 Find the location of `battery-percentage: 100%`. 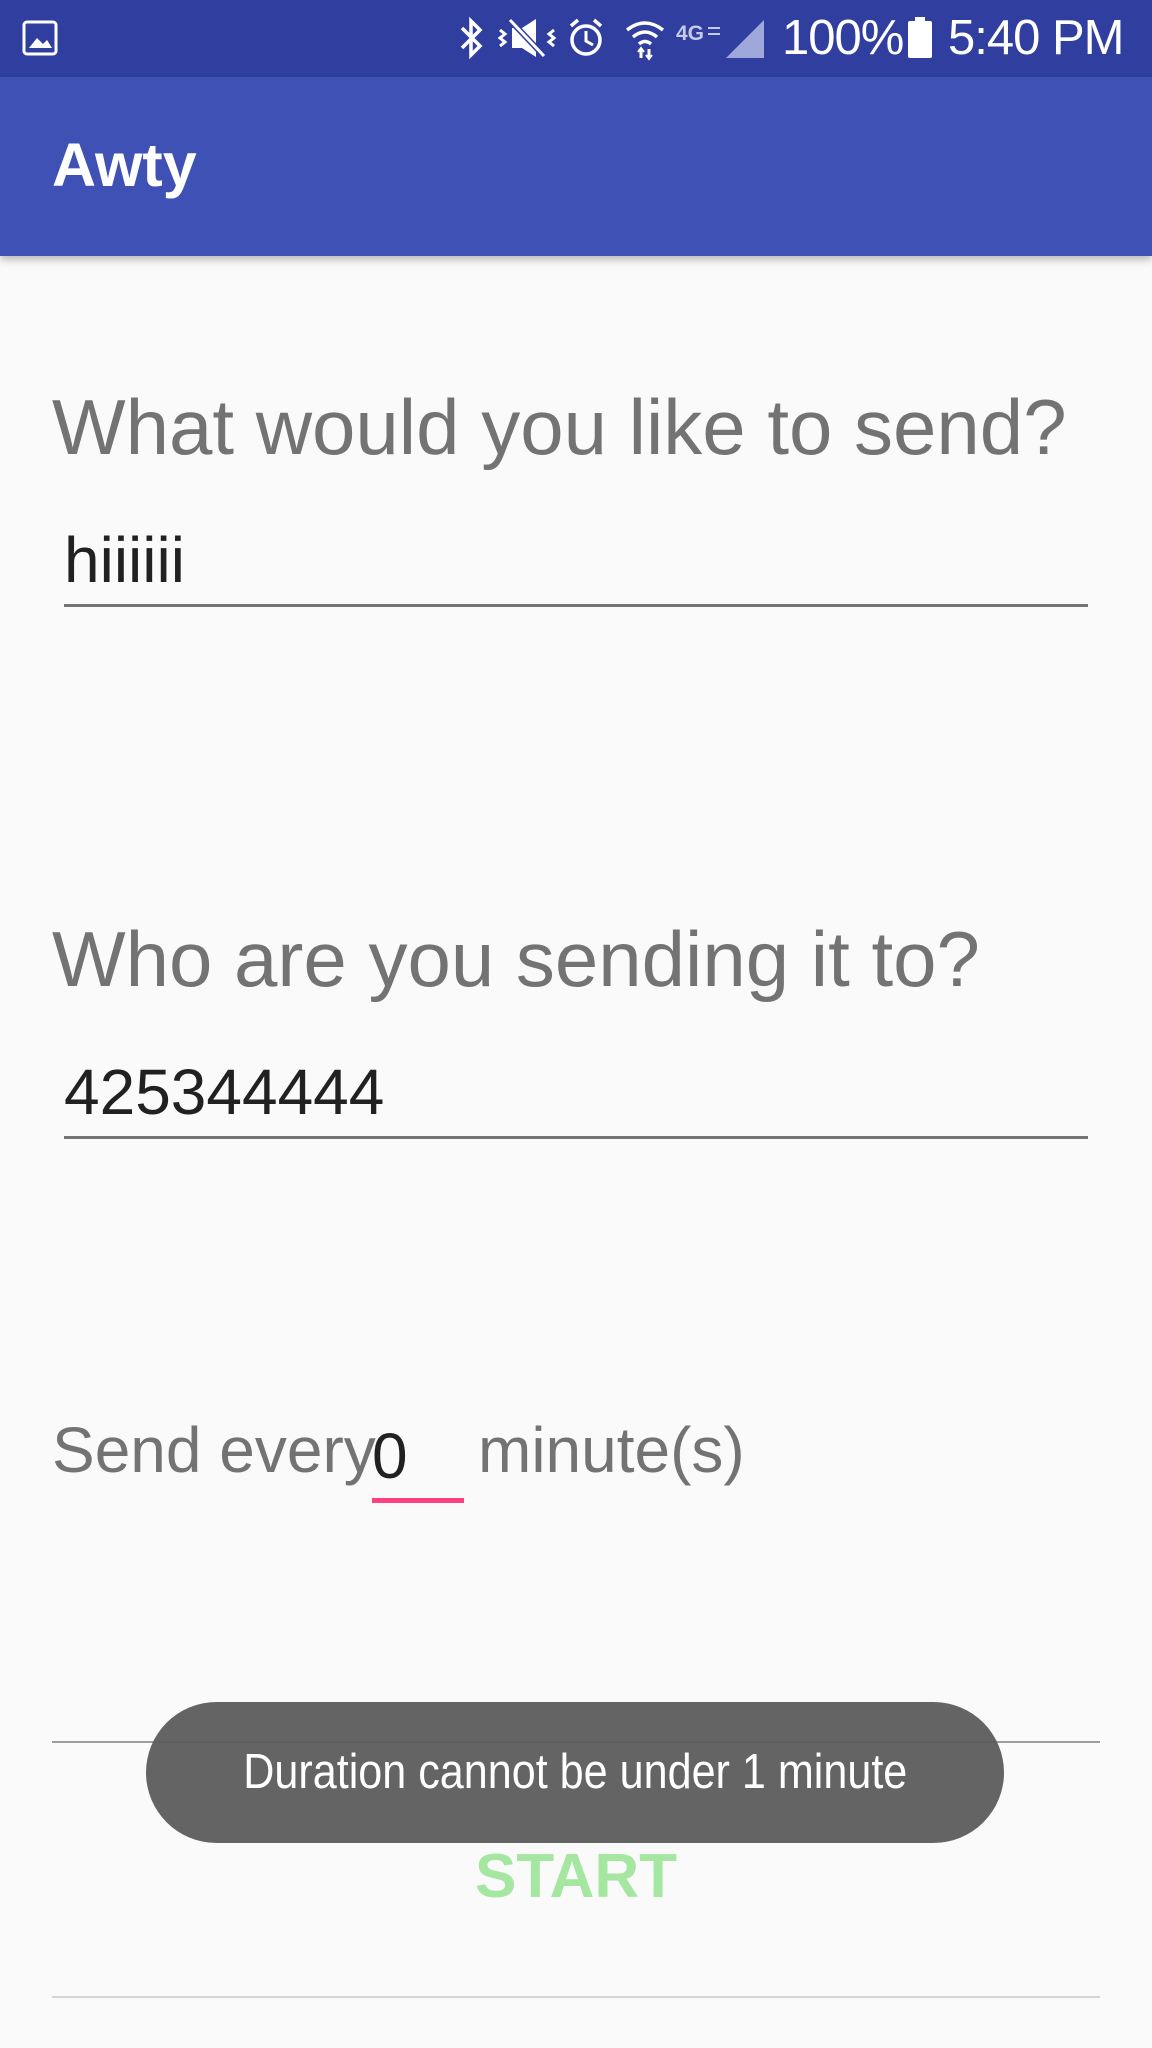

battery-percentage: 100% is located at coordinates (843, 38).